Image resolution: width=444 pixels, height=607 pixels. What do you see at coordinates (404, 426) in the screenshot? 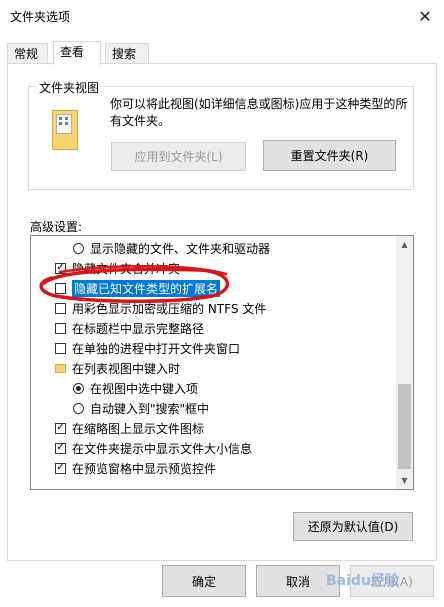
I see `scrollbar-thumb` at bounding box center [404, 426].